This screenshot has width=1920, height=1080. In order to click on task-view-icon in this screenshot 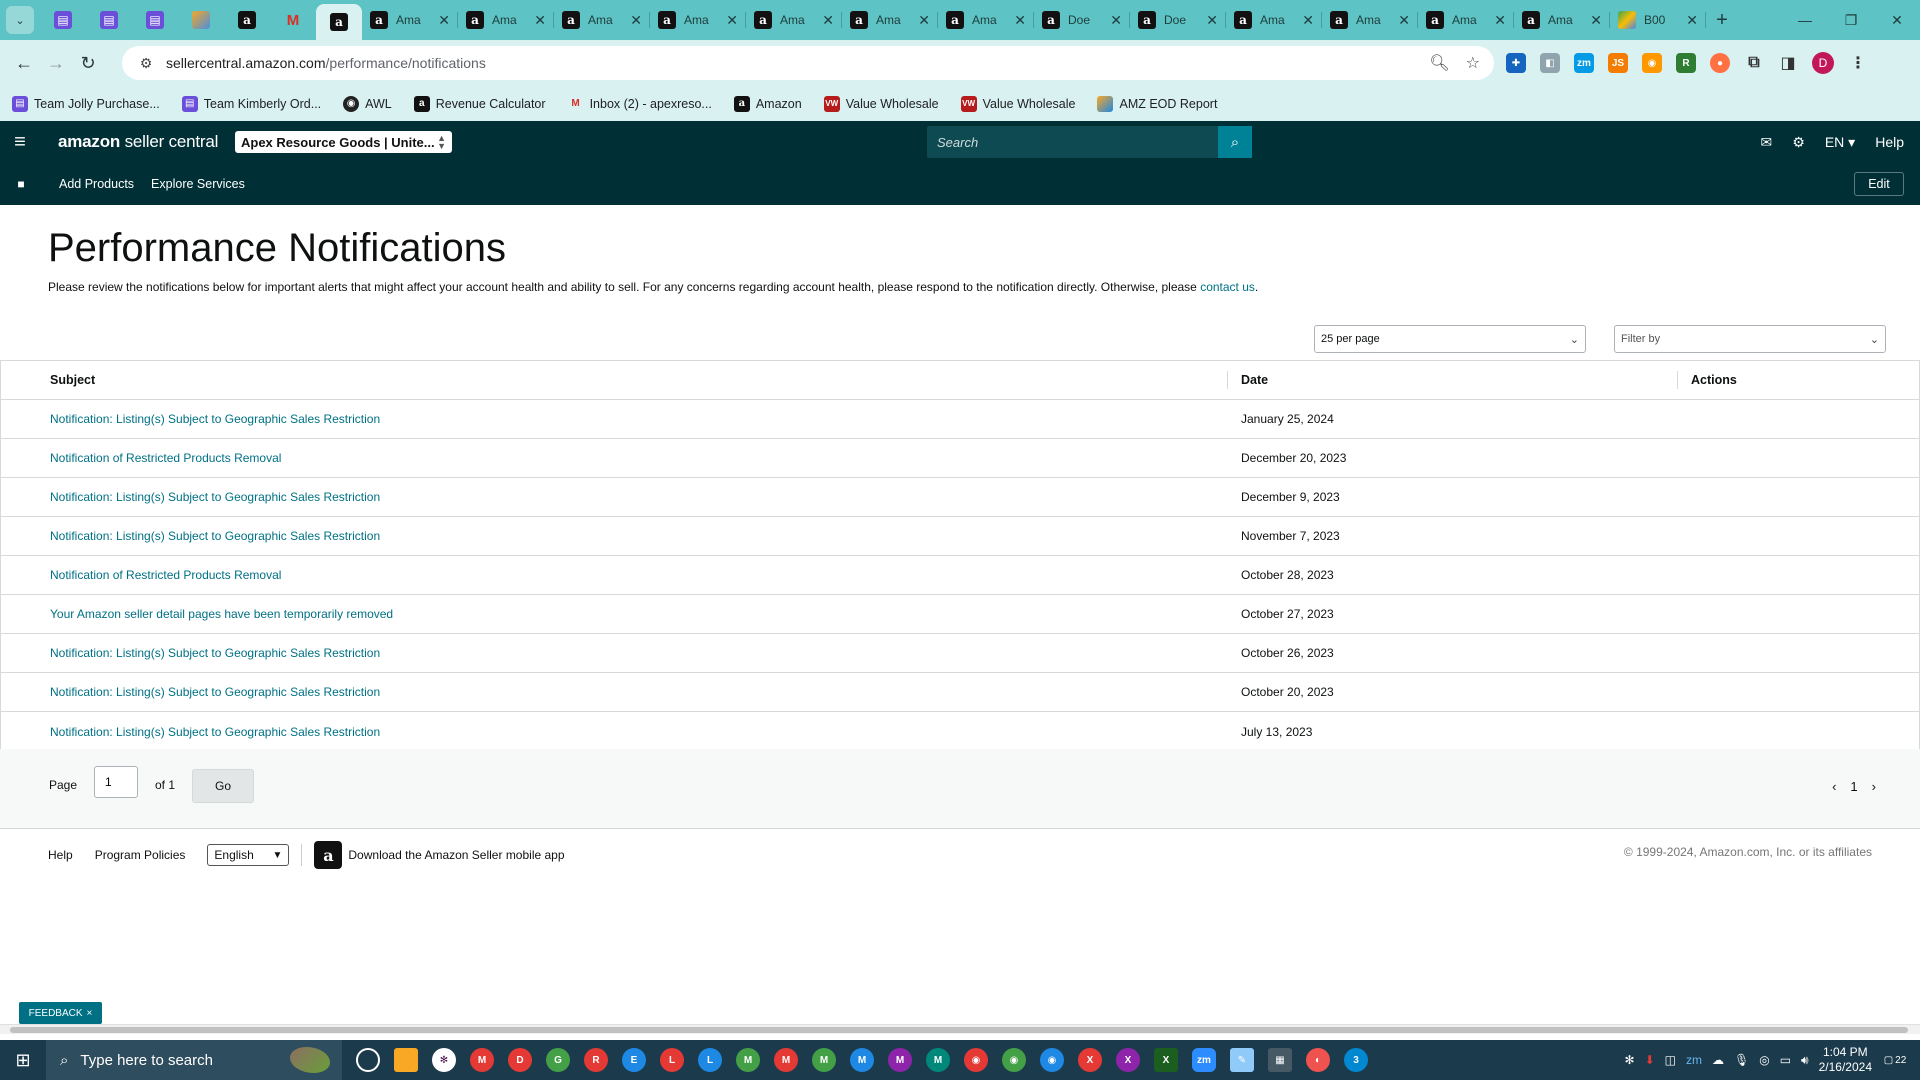, I will do `click(368, 1060)`.